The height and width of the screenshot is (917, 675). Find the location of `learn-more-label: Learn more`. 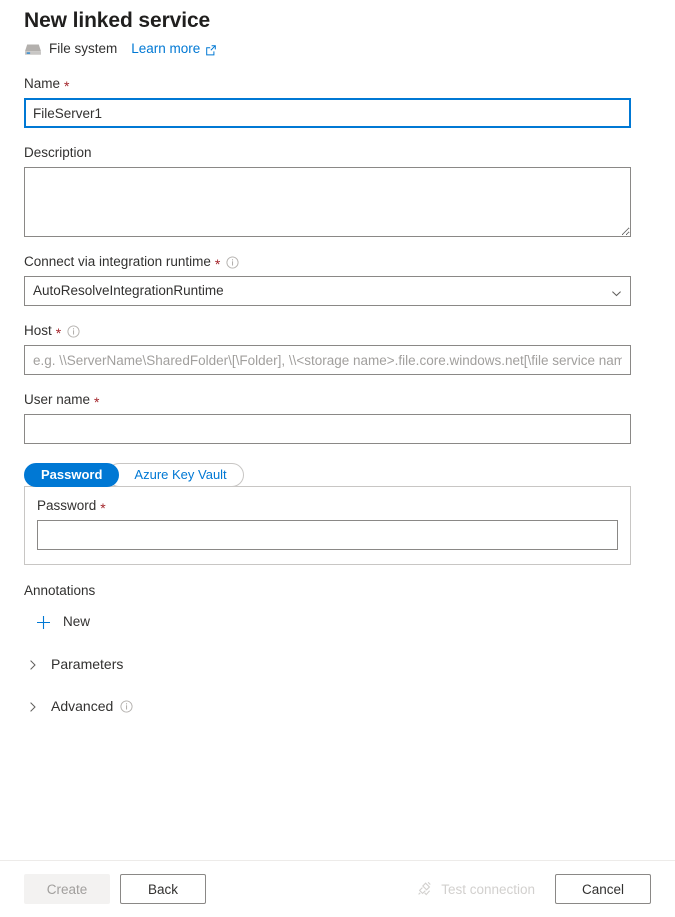

learn-more-label: Learn more is located at coordinates (166, 48).